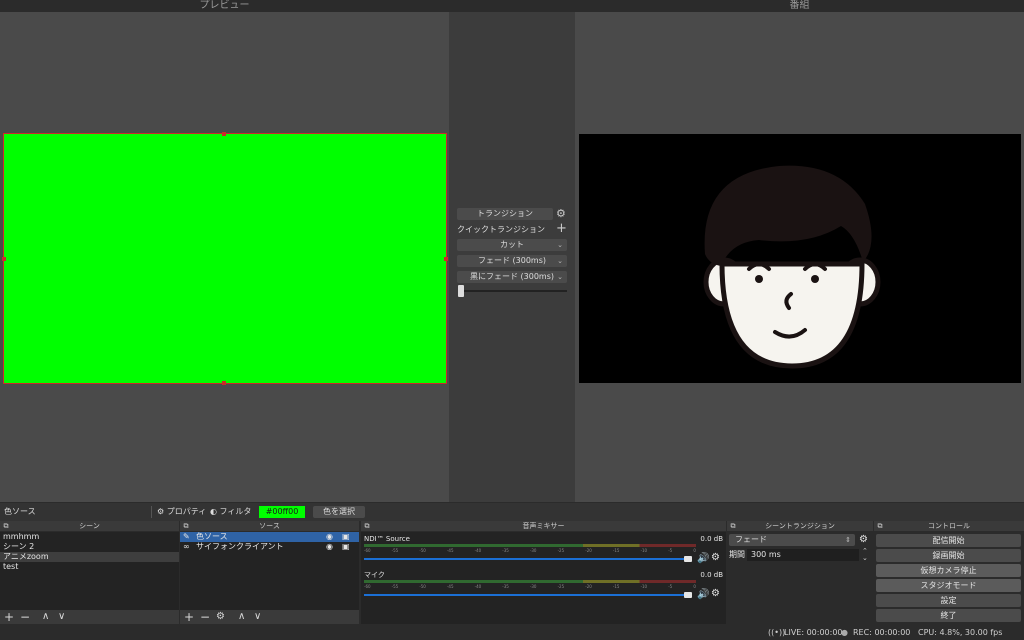  What do you see at coordinates (512, 261) in the screenshot?
I see `transition-option-fade: フェード (300ms) ⌄` at bounding box center [512, 261].